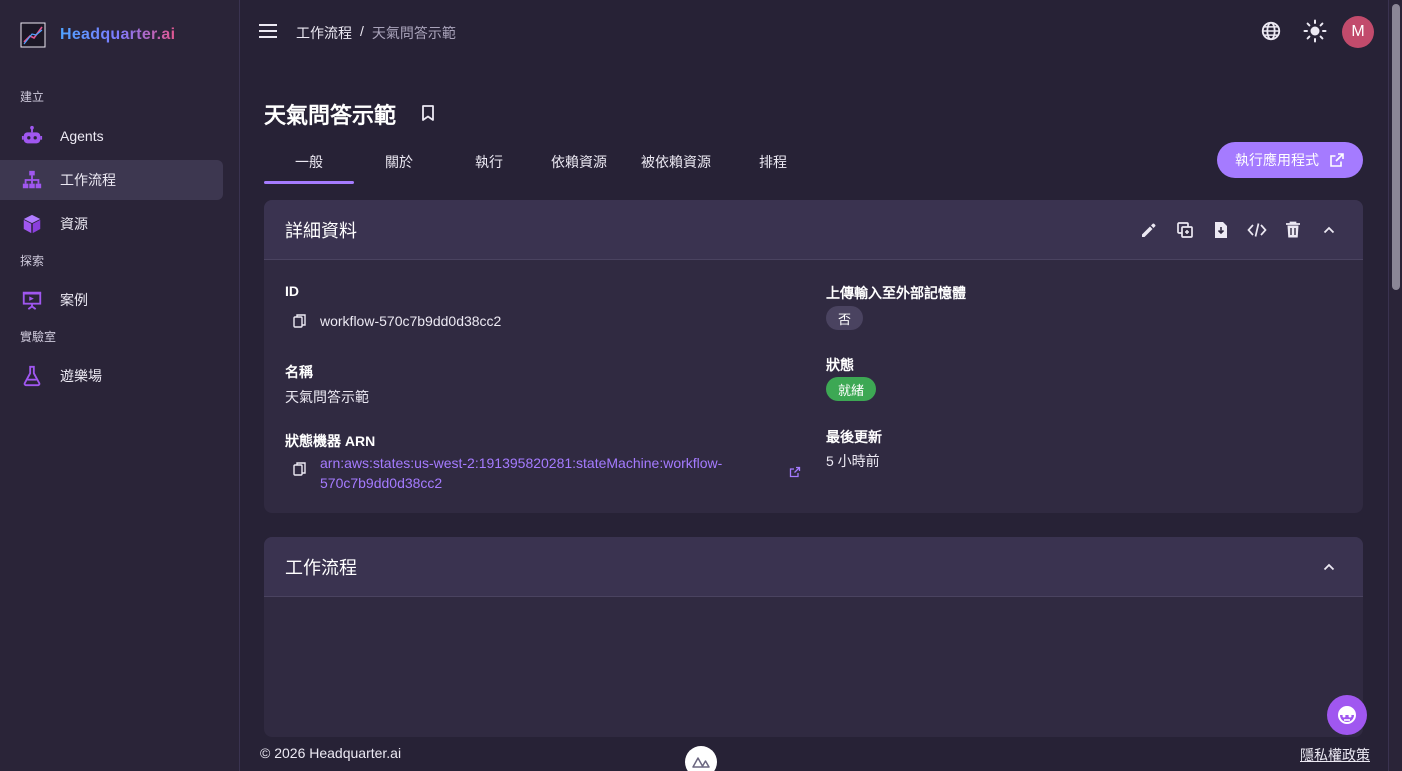  I want to click on details-card-header: 詳細資料, so click(813, 230).